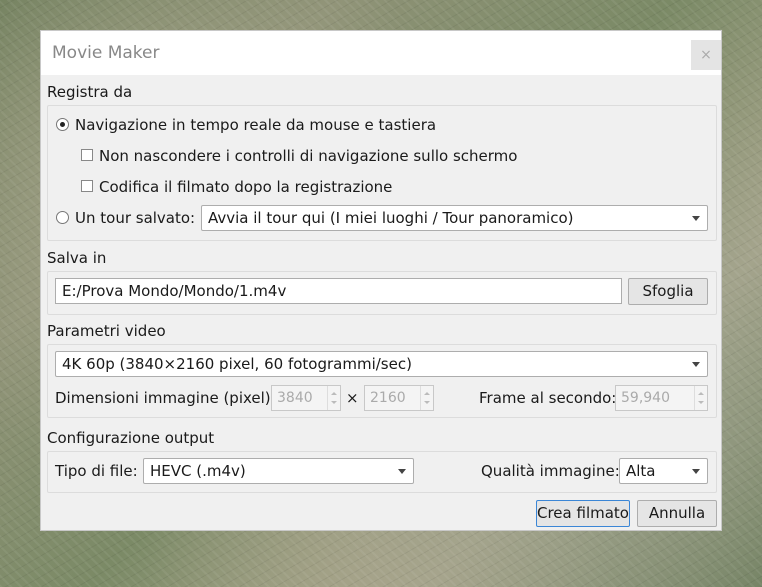 This screenshot has width=762, height=587. I want to click on save-to-heading: Salva in, so click(77, 258).